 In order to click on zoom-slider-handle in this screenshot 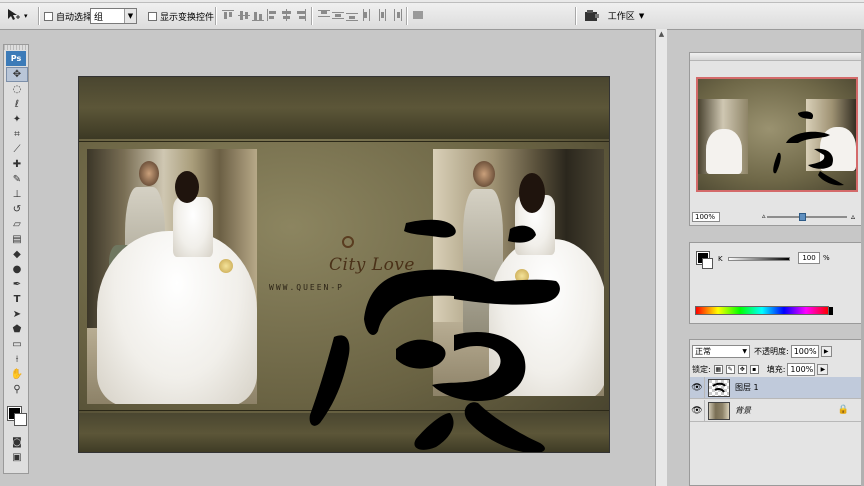, I will do `click(802, 217)`.